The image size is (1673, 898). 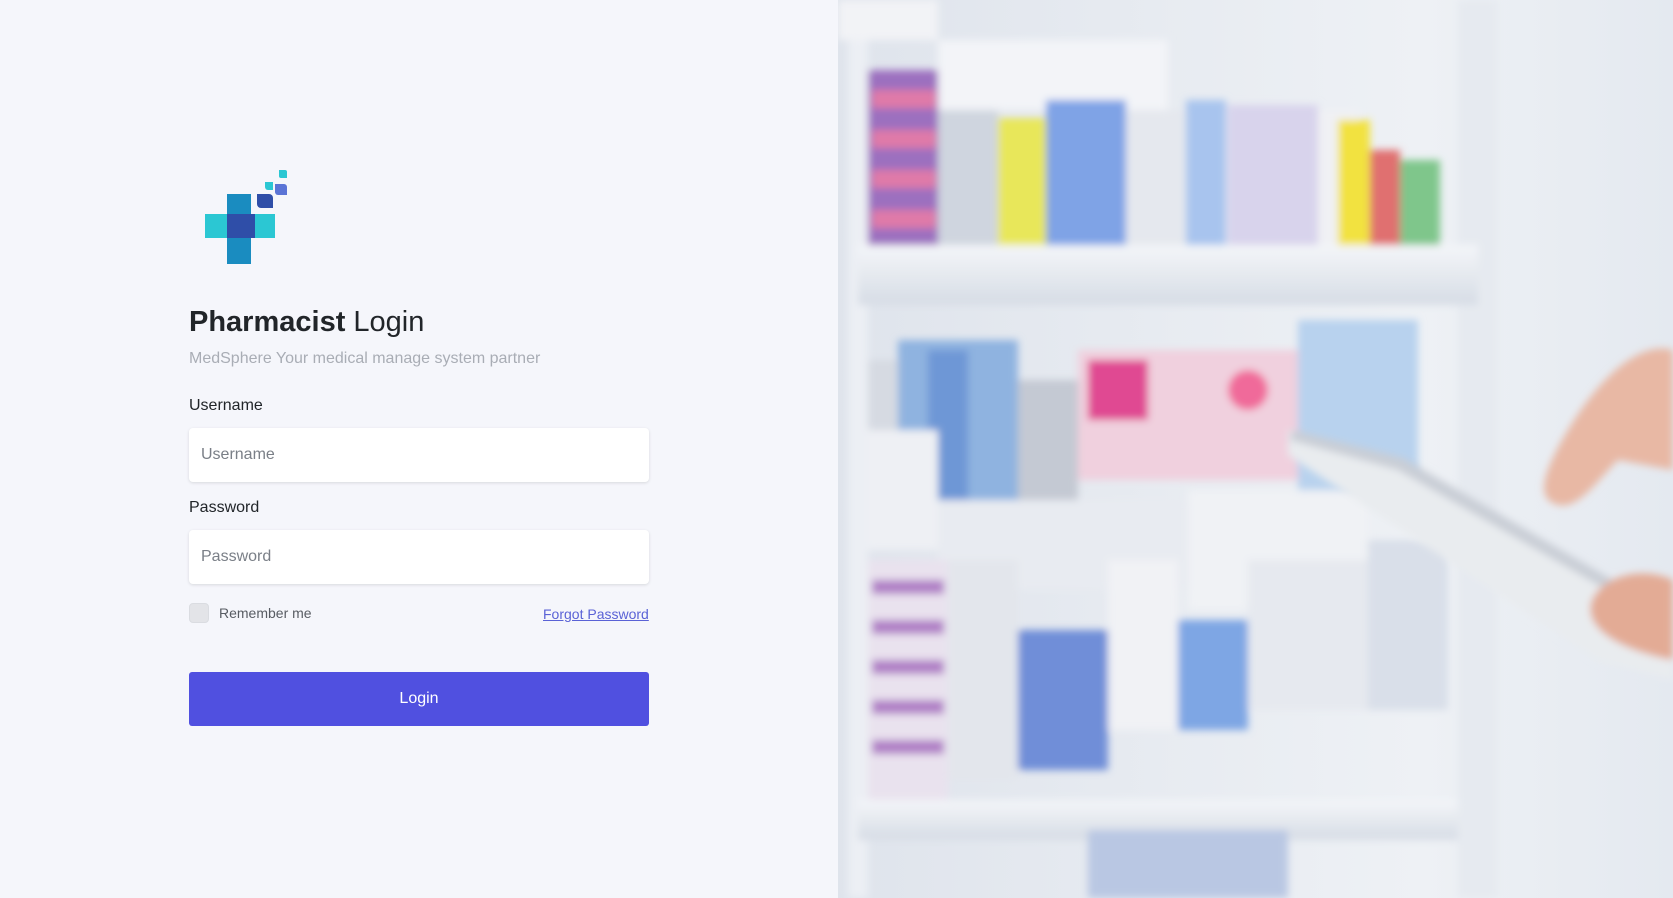 I want to click on page-title: Pharmacist Login, so click(x=306, y=322).